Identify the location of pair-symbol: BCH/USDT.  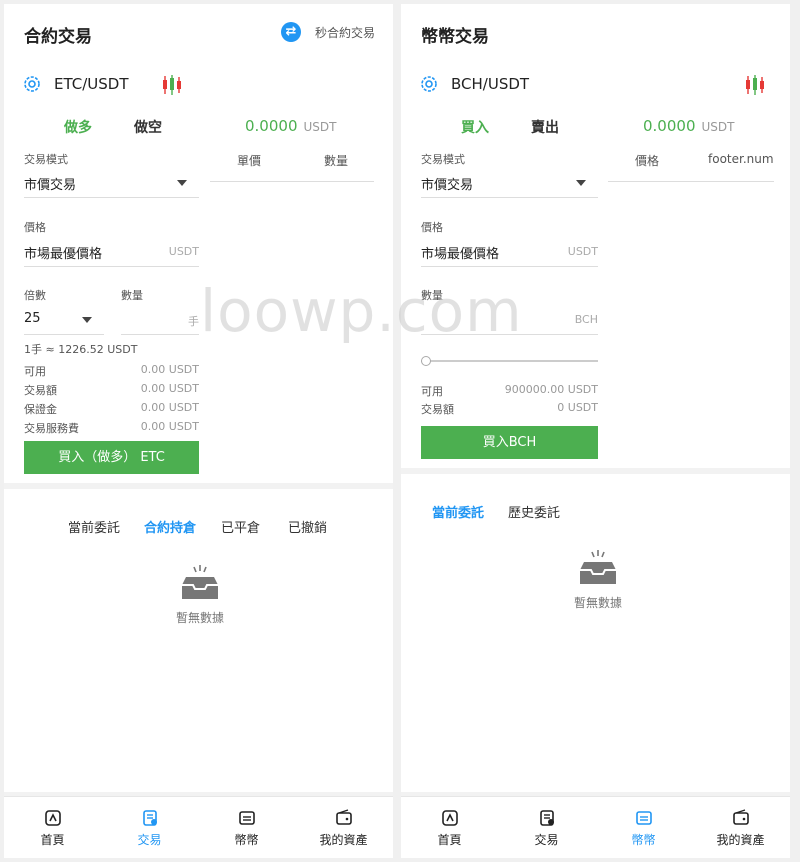
(490, 84).